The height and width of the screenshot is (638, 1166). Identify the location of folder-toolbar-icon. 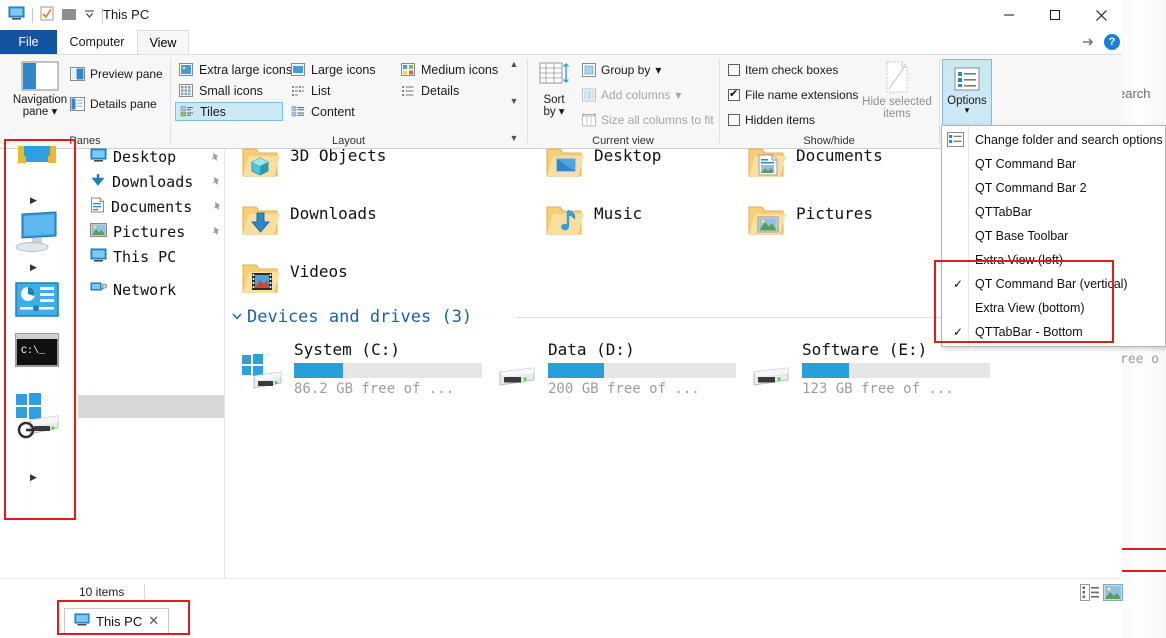
(37, 164).